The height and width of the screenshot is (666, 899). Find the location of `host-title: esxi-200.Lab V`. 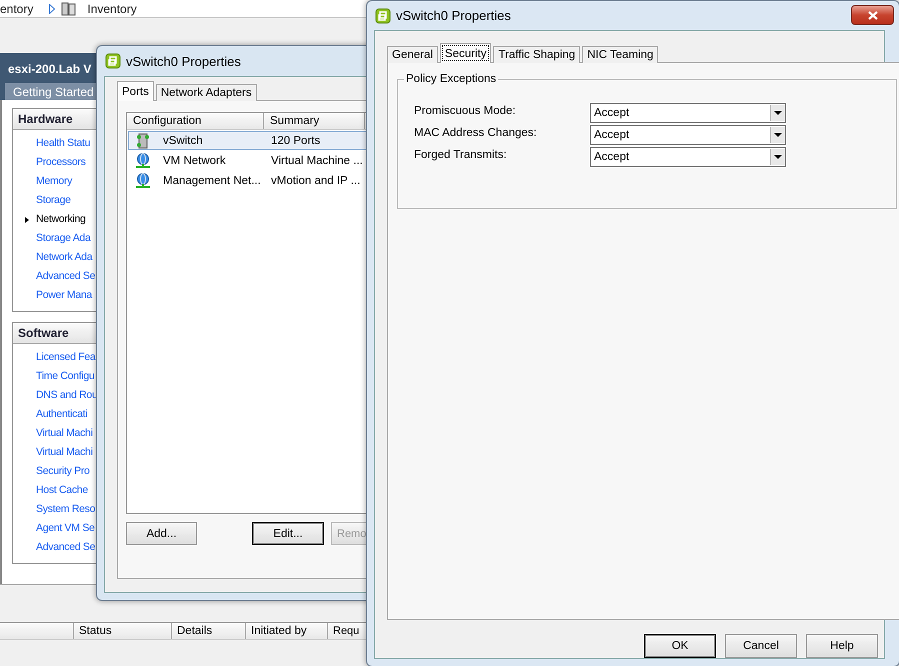

host-title: esxi-200.Lab V is located at coordinates (50, 69).